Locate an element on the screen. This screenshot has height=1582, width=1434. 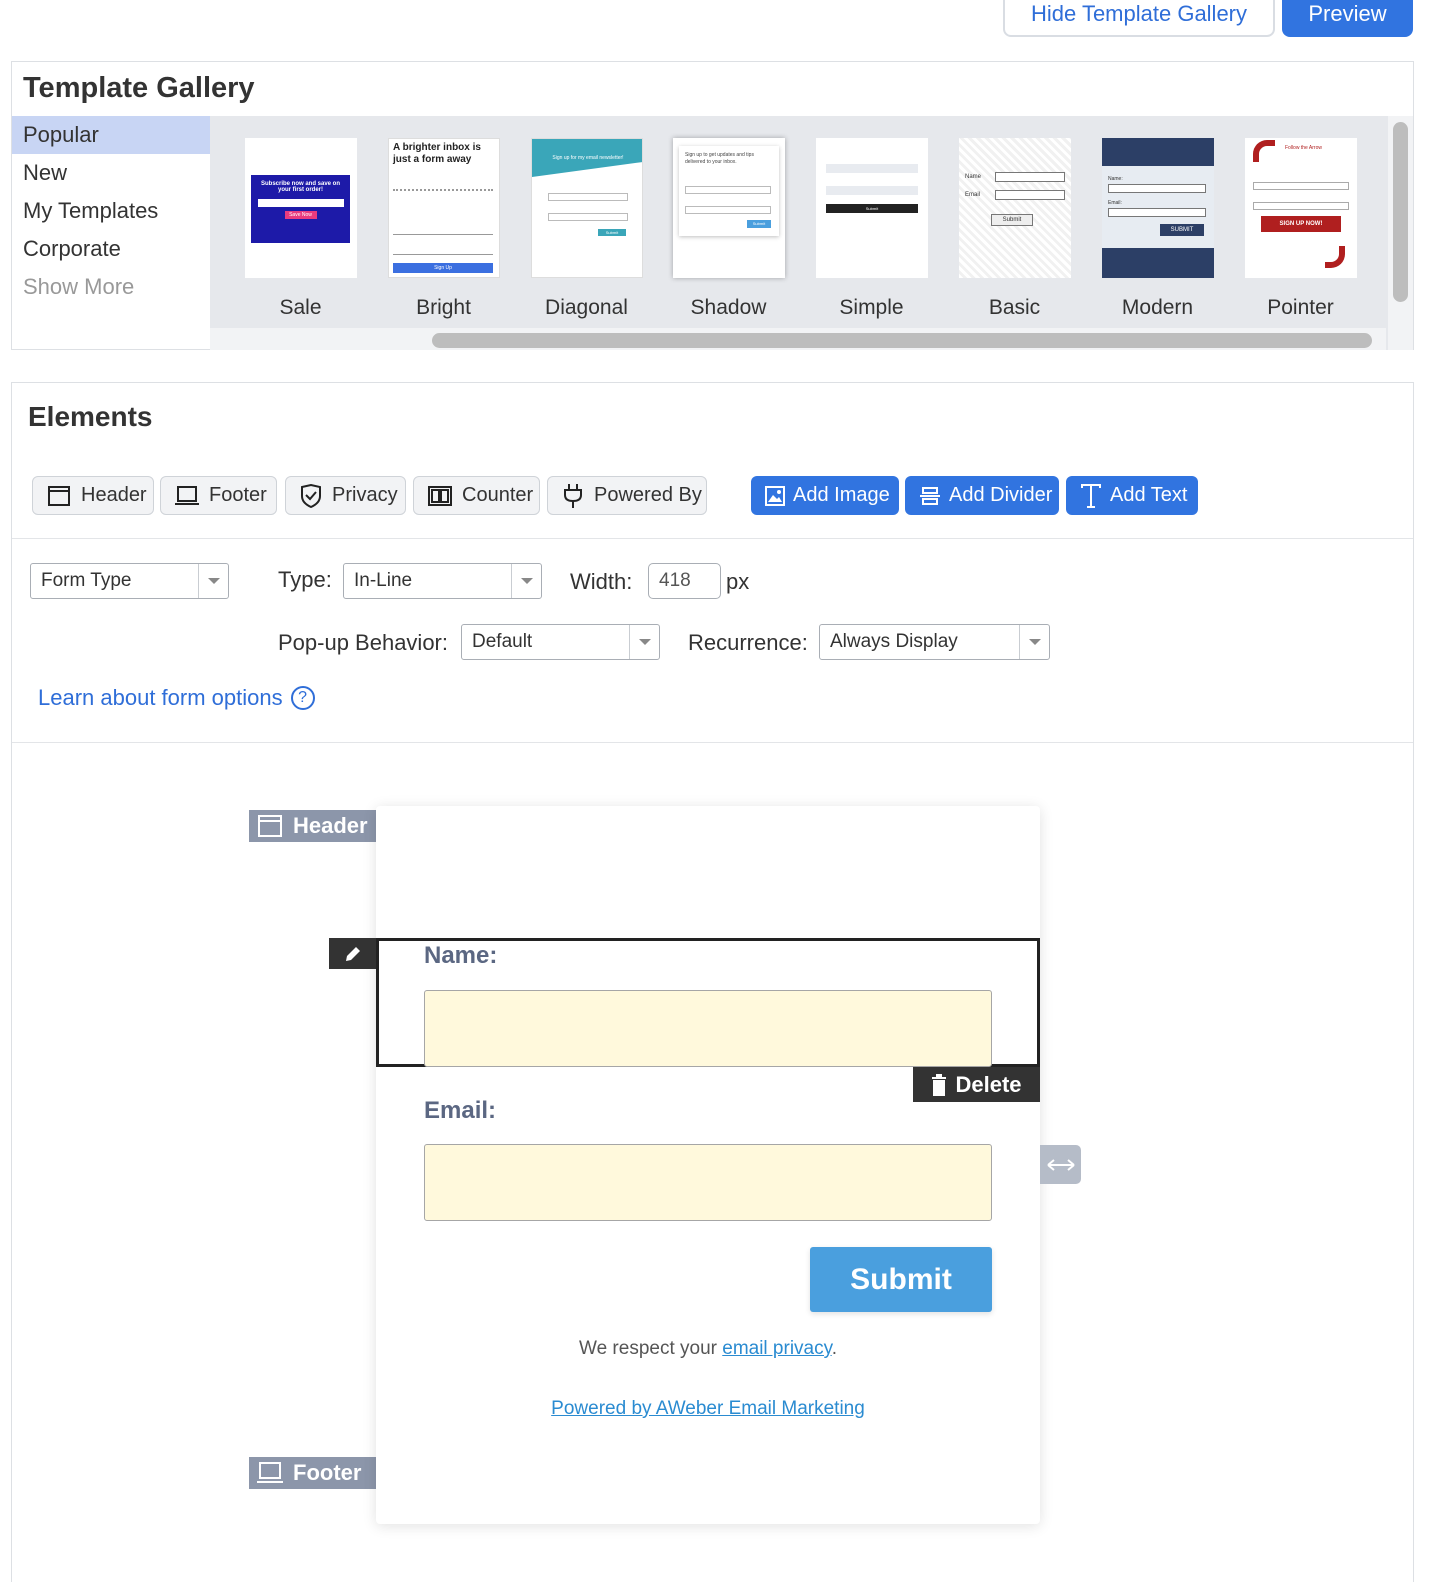
width-input: 418 is located at coordinates (684, 581).